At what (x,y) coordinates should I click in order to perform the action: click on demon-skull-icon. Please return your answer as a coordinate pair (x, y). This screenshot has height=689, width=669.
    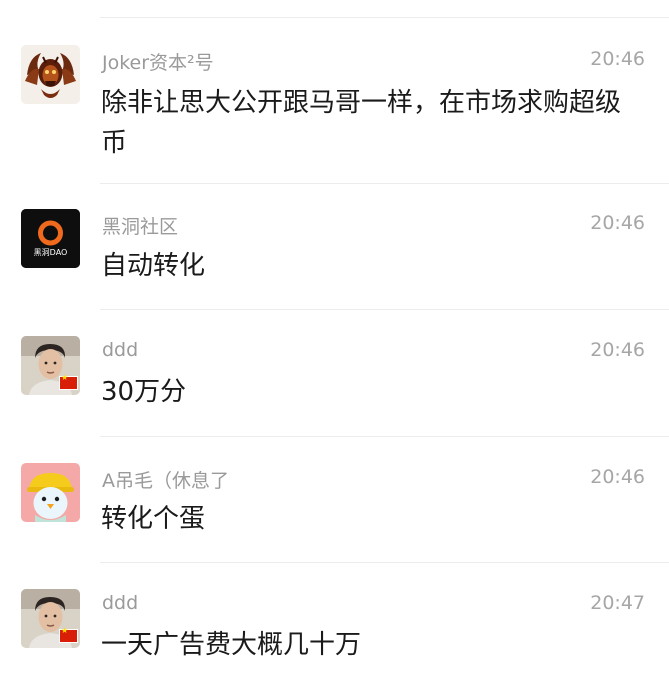
    Looking at the image, I should click on (50, 74).